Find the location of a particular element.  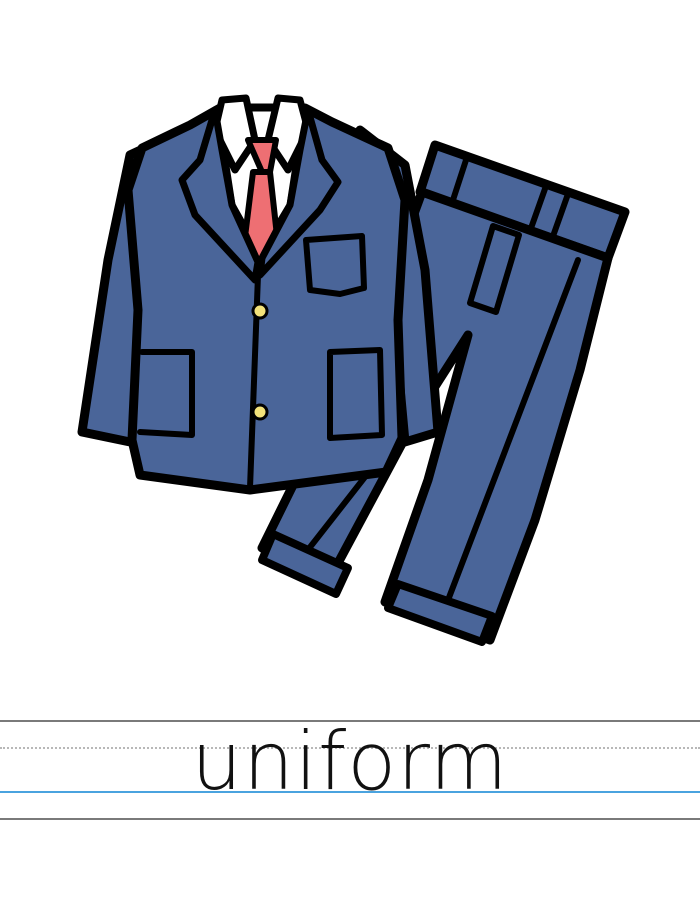

vocabulary-word: uniform is located at coordinates (350, 761).